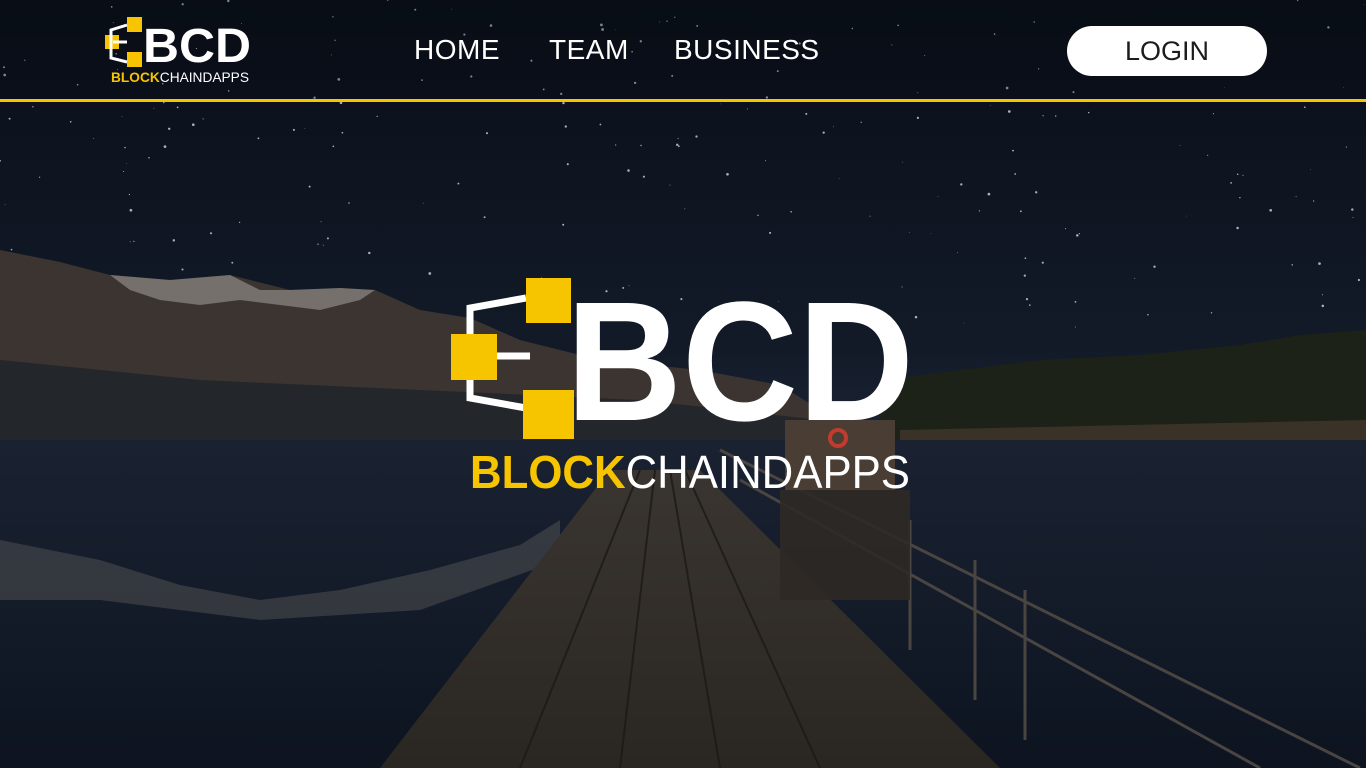  I want to click on logo-small-sub-light: CHAINDAPPS, so click(204, 77).